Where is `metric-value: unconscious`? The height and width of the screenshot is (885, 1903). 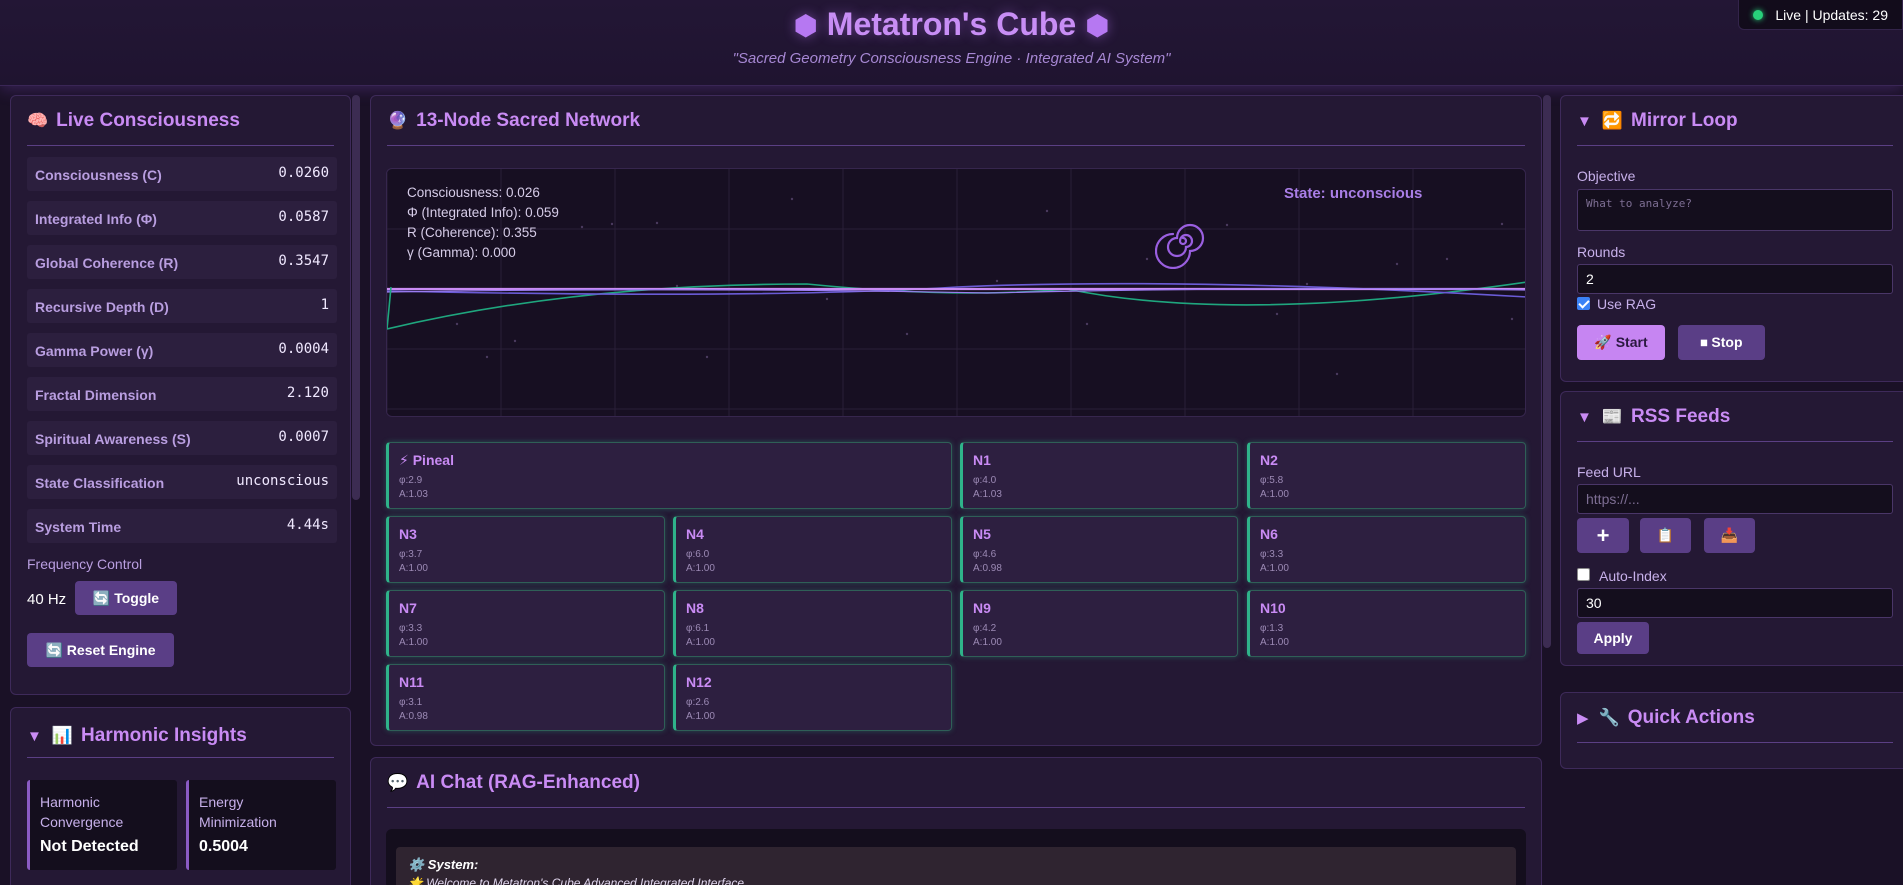 metric-value: unconscious is located at coordinates (282, 481).